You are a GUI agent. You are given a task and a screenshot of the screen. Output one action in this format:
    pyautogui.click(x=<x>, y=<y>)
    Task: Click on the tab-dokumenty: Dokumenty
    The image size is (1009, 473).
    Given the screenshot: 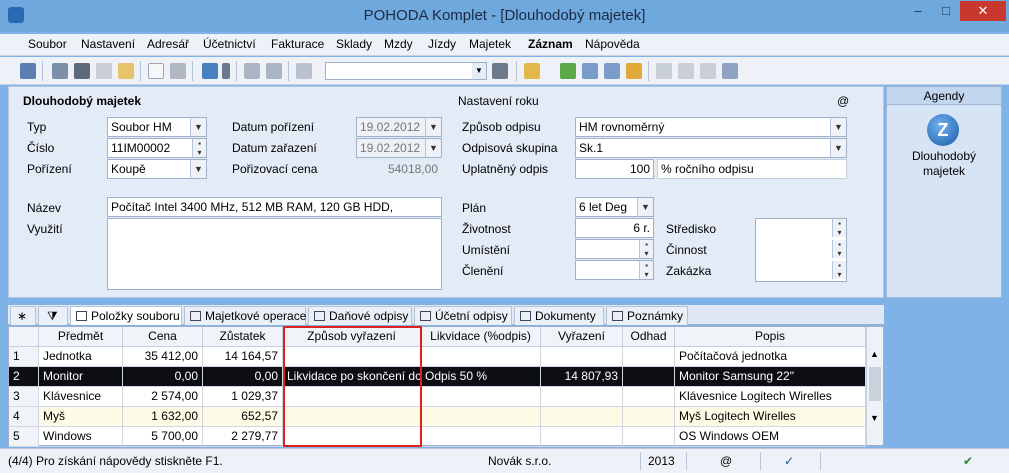 What is the action you would take?
    pyautogui.click(x=559, y=315)
    